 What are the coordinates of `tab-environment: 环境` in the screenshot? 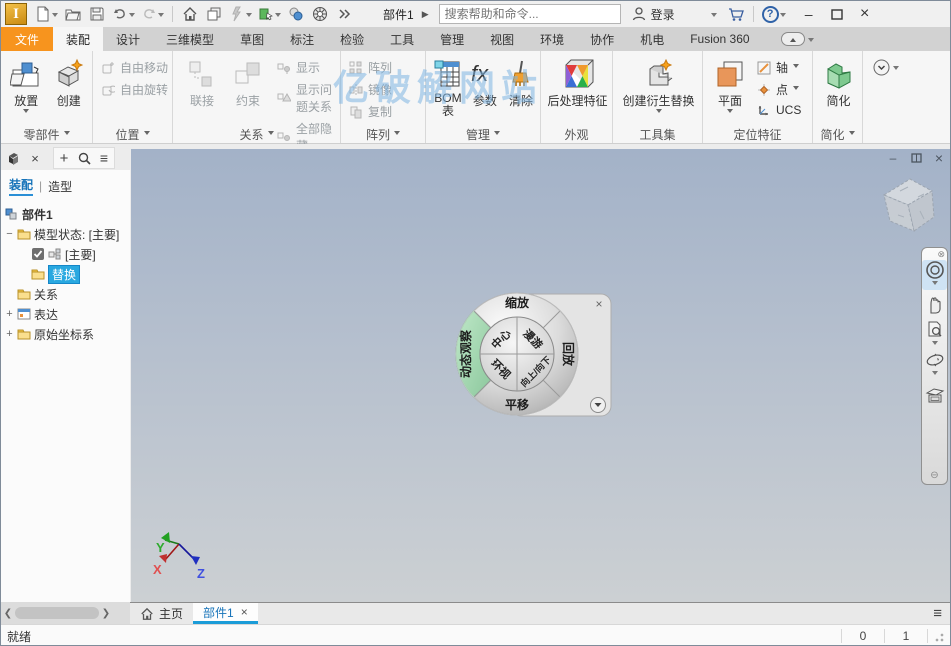 It's located at (552, 39).